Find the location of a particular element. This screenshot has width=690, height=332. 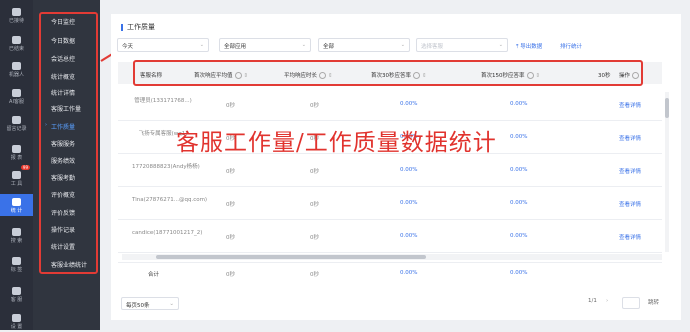

rail-item: 已接待 is located at coordinates (16, 15).